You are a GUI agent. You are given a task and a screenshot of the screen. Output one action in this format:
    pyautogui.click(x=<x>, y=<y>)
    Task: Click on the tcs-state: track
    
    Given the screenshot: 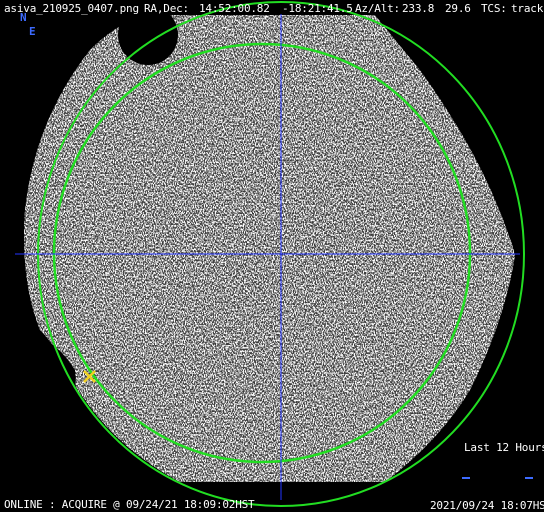 What is the action you would take?
    pyautogui.click(x=527, y=8)
    